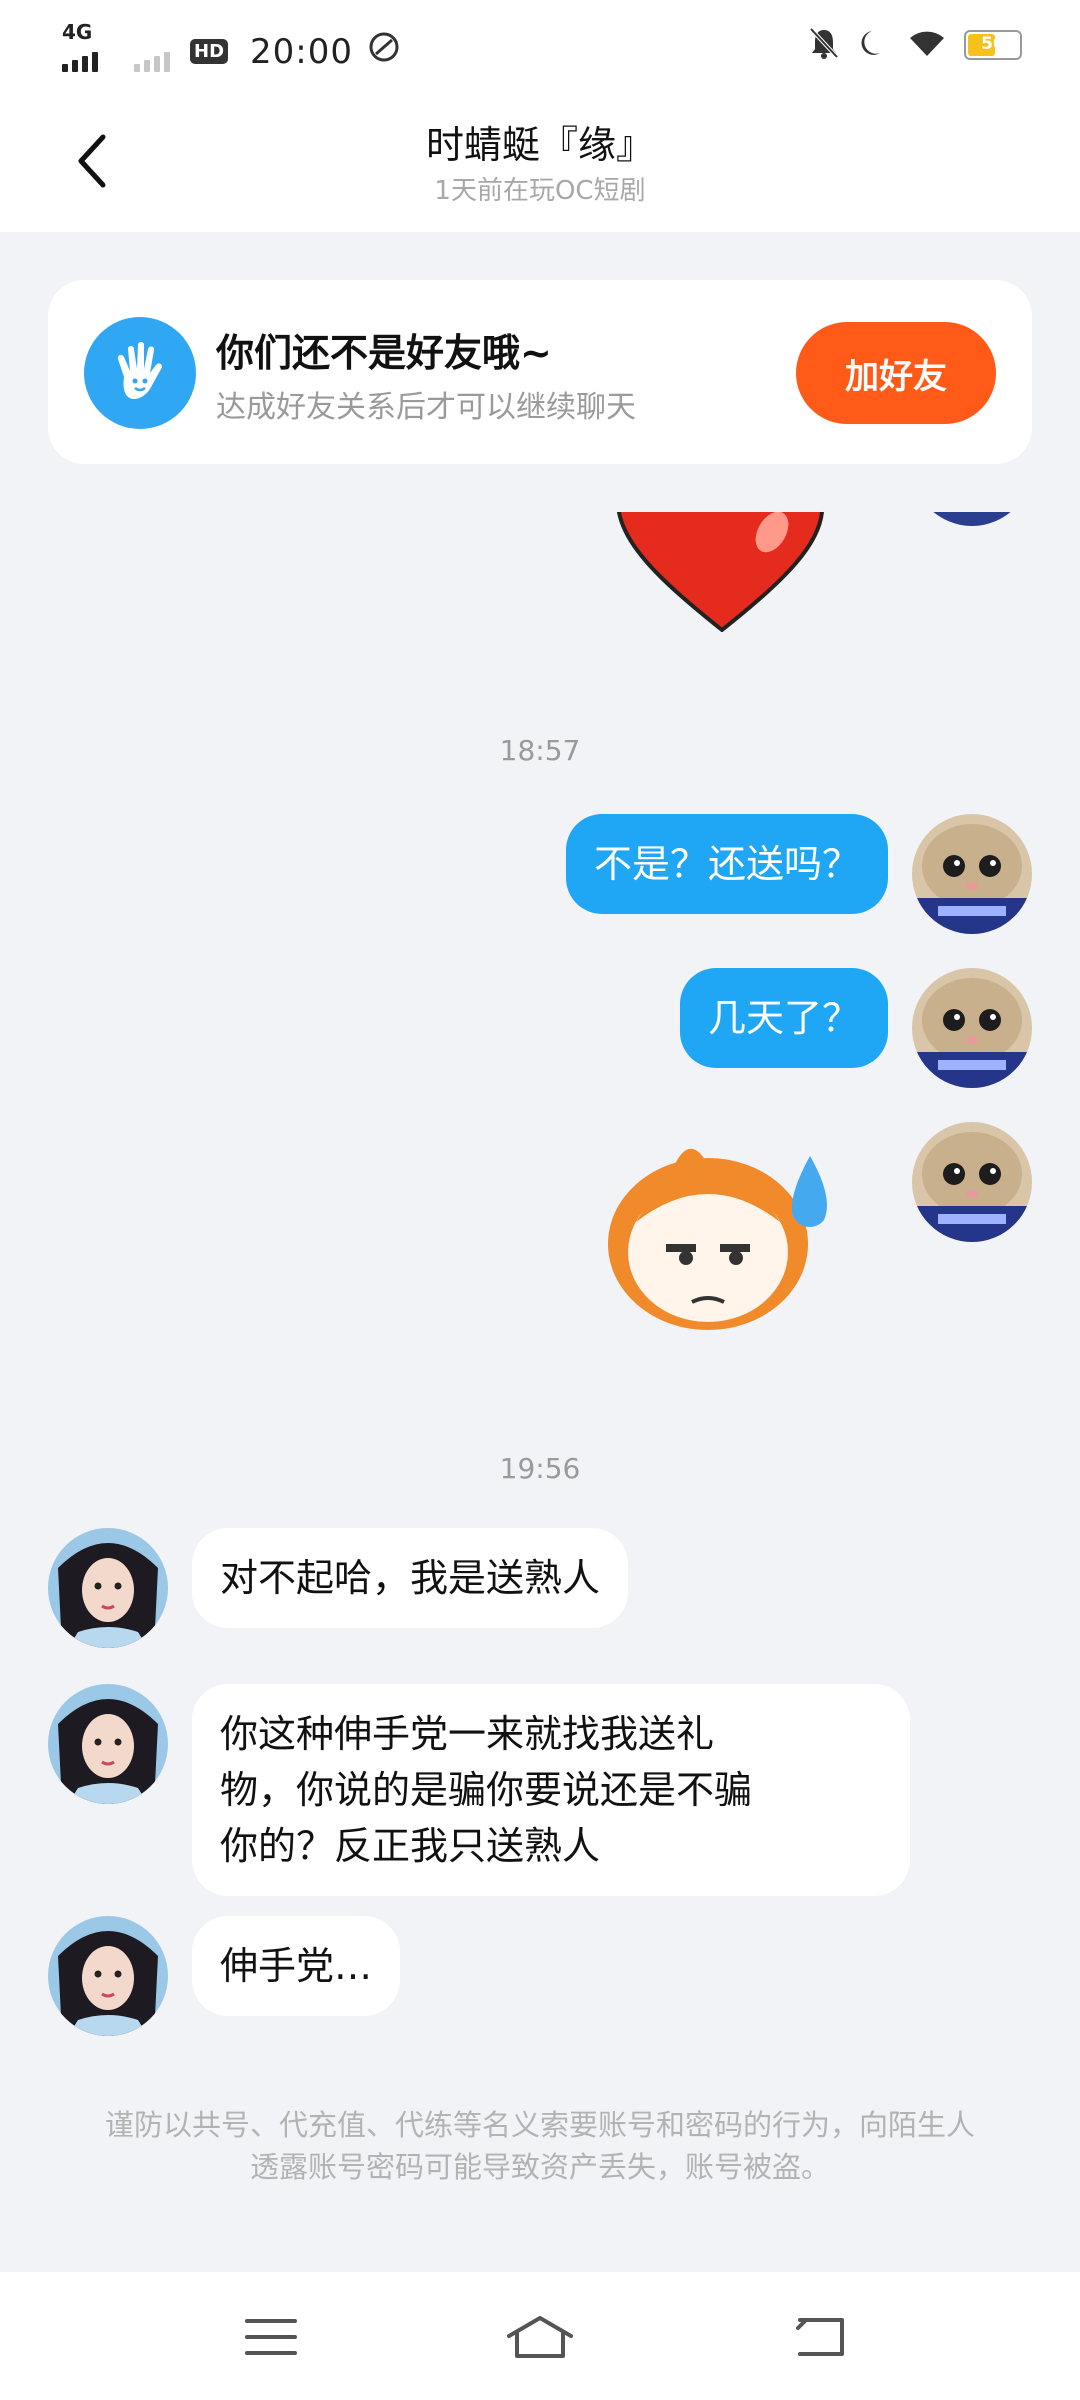 This screenshot has width=1080, height=2400. I want to click on add-friend-button: 加好友, so click(896, 373).